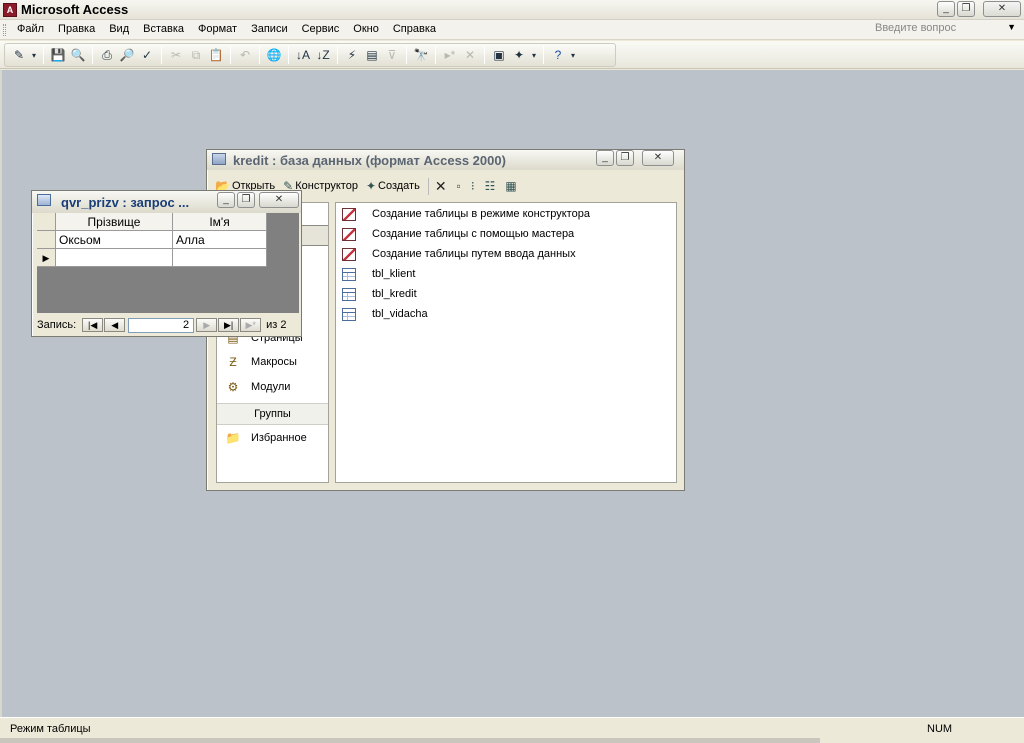 The width and height of the screenshot is (1024, 743). What do you see at coordinates (378, 274) in the screenshot?
I see `list-item: tbl_klient` at bounding box center [378, 274].